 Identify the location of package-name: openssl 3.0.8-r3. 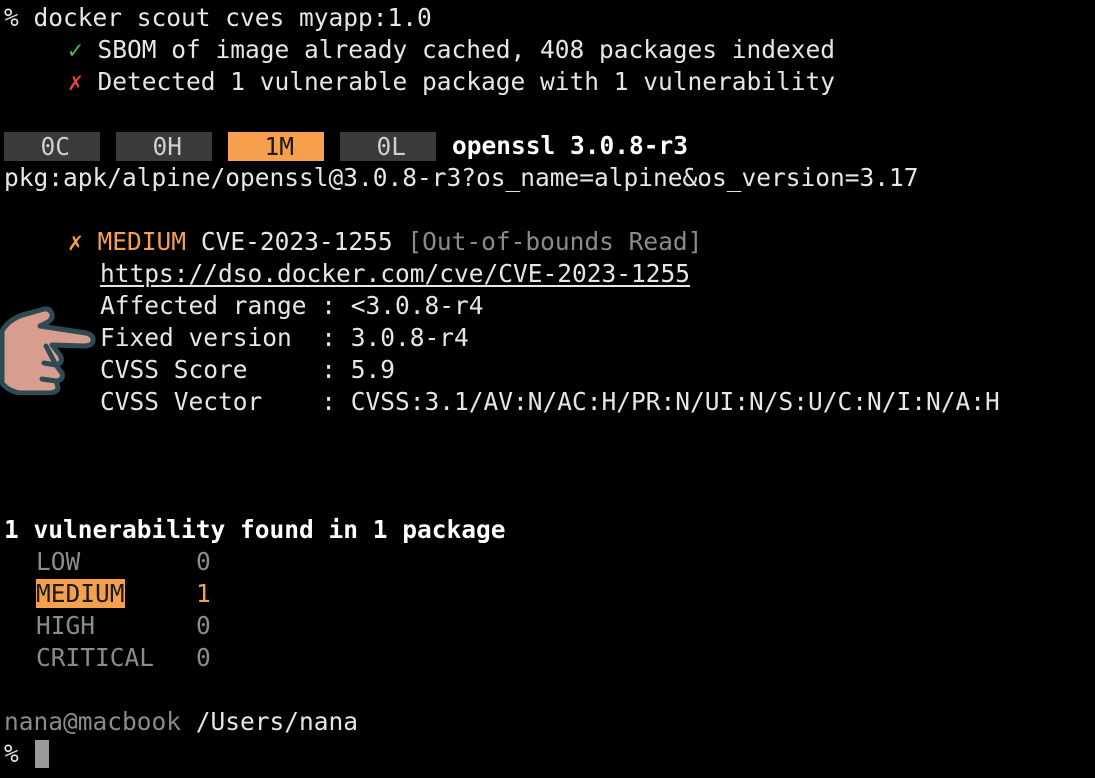
(570, 145).